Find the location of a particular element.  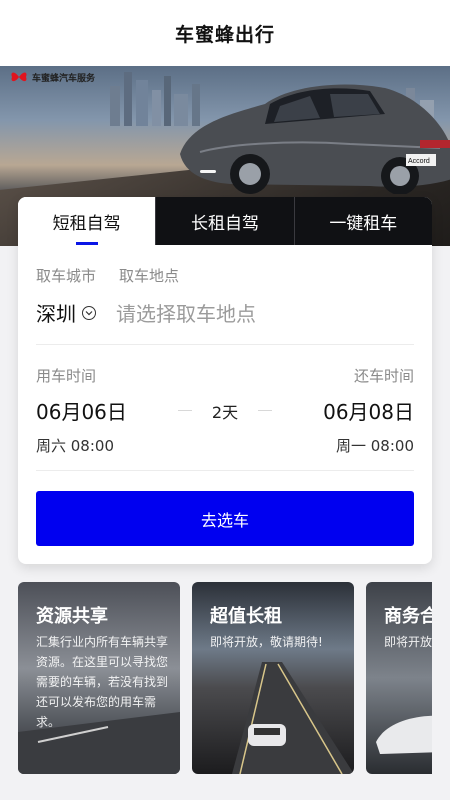

brand-logo: 车蜜蜂汽车服务 is located at coordinates (52, 77).